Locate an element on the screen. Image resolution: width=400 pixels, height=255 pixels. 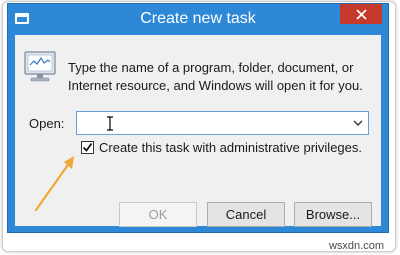
chevron-down-icon is located at coordinates (358, 123).